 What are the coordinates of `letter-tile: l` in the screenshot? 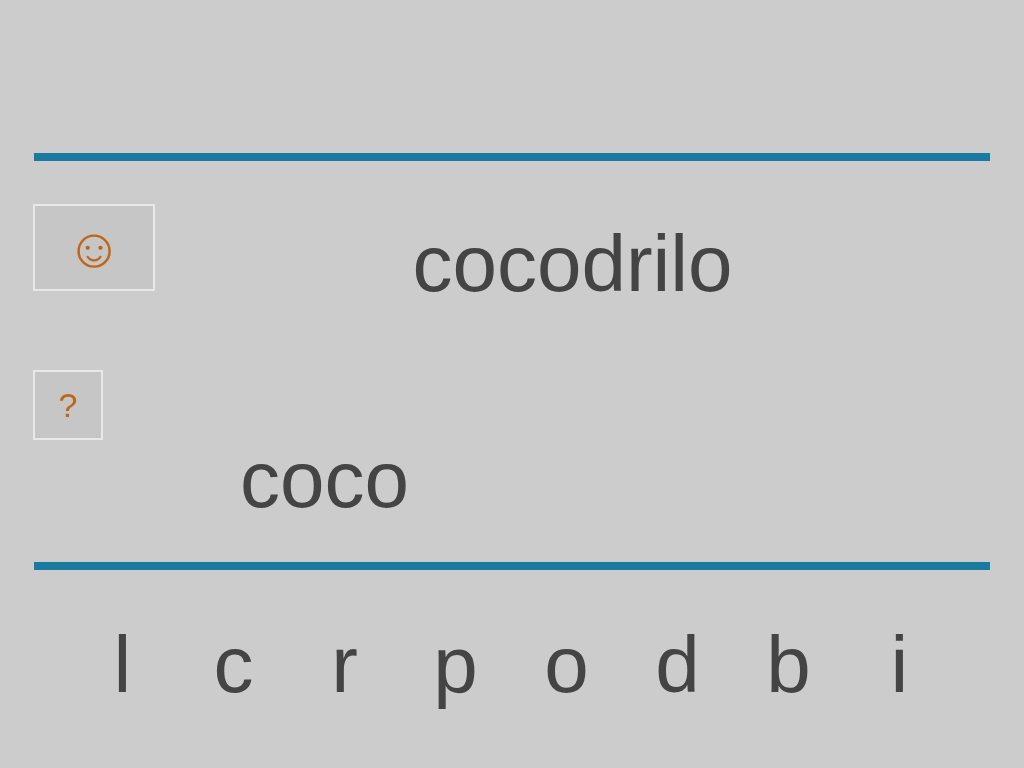 It's located at (122, 665).